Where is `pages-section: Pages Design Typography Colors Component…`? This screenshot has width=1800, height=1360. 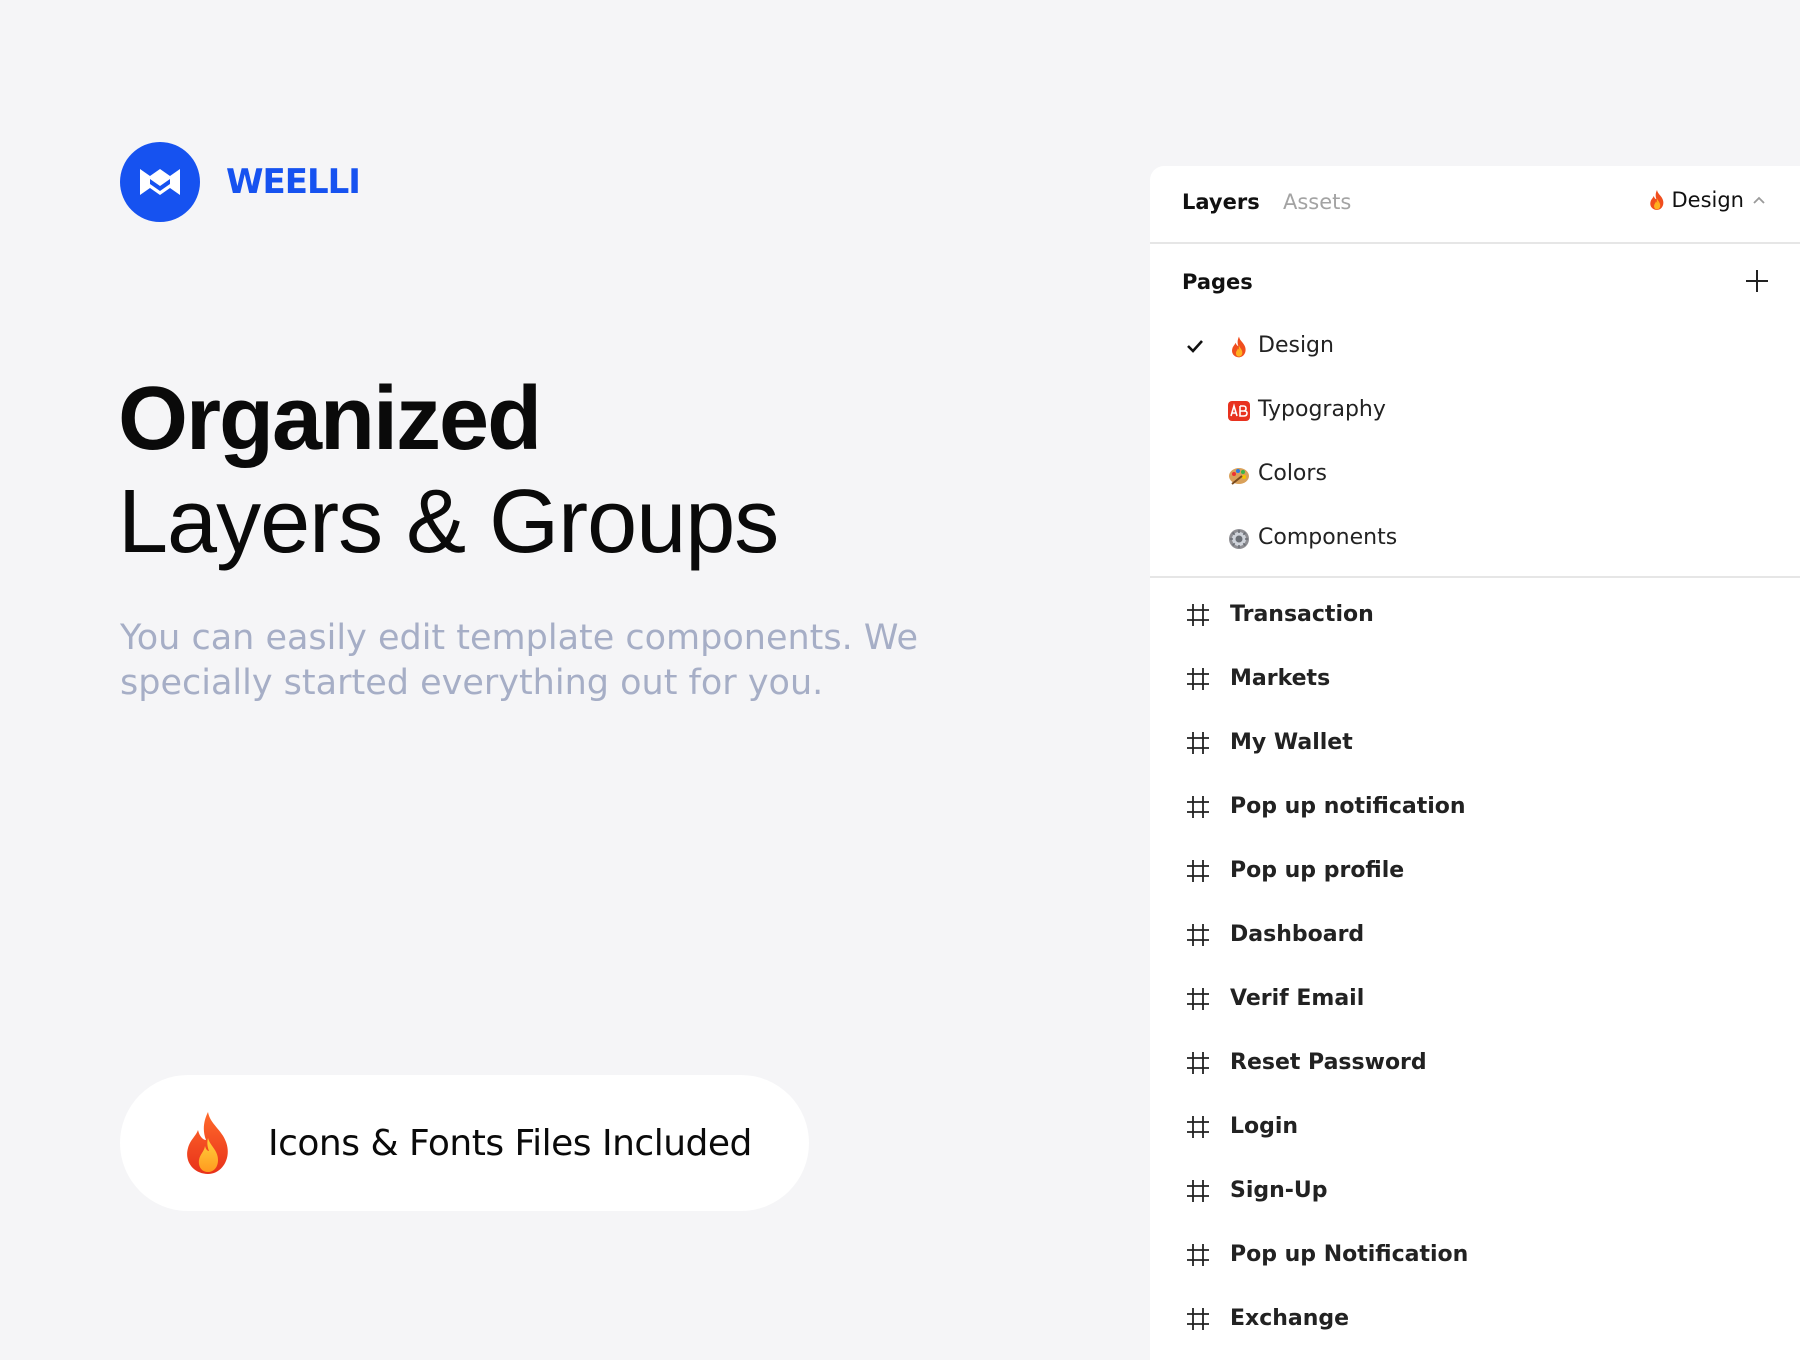 pages-section: Pages Design Typography Colors Component… is located at coordinates (1475, 411).